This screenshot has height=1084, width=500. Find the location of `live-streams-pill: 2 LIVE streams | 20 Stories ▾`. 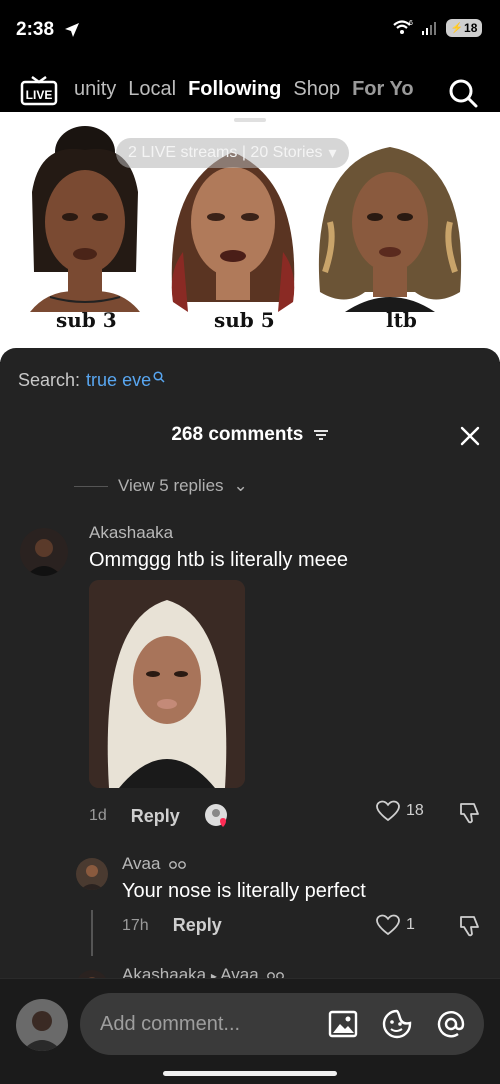

live-streams-pill: 2 LIVE streams | 20 Stories ▾ is located at coordinates (232, 153).